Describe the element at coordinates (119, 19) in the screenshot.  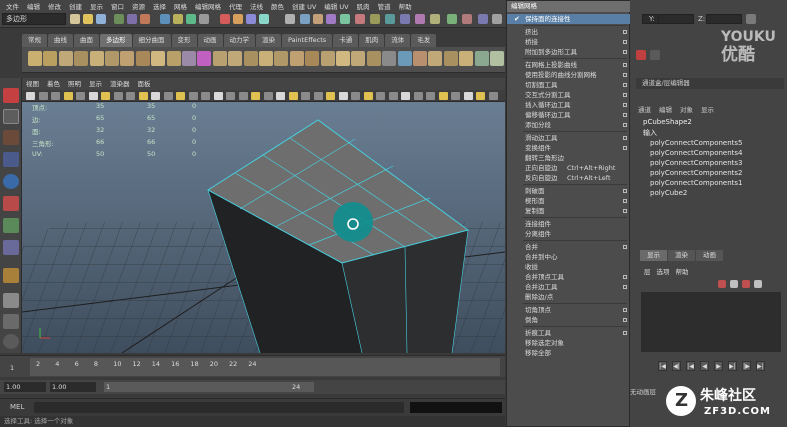
I see `select-hierarchy-icon` at that location.